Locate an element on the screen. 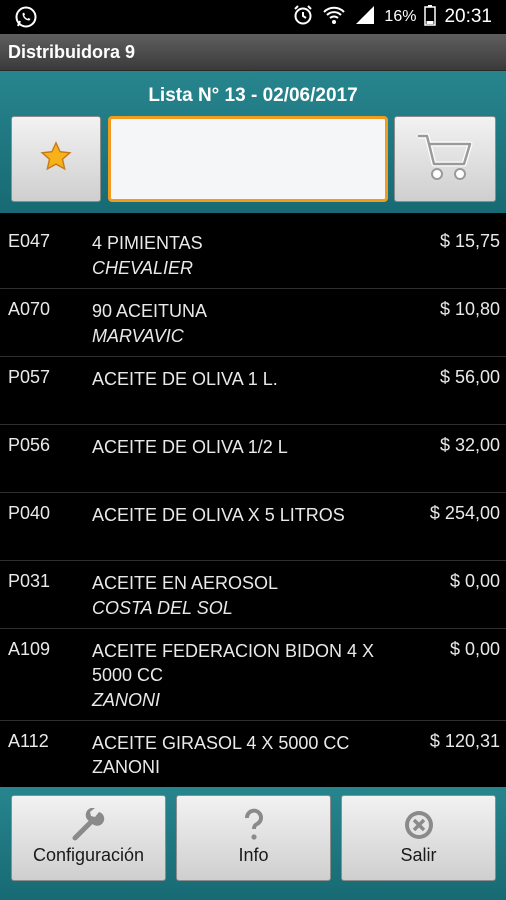  product-brand: CHEVALIER is located at coordinates (143, 268).